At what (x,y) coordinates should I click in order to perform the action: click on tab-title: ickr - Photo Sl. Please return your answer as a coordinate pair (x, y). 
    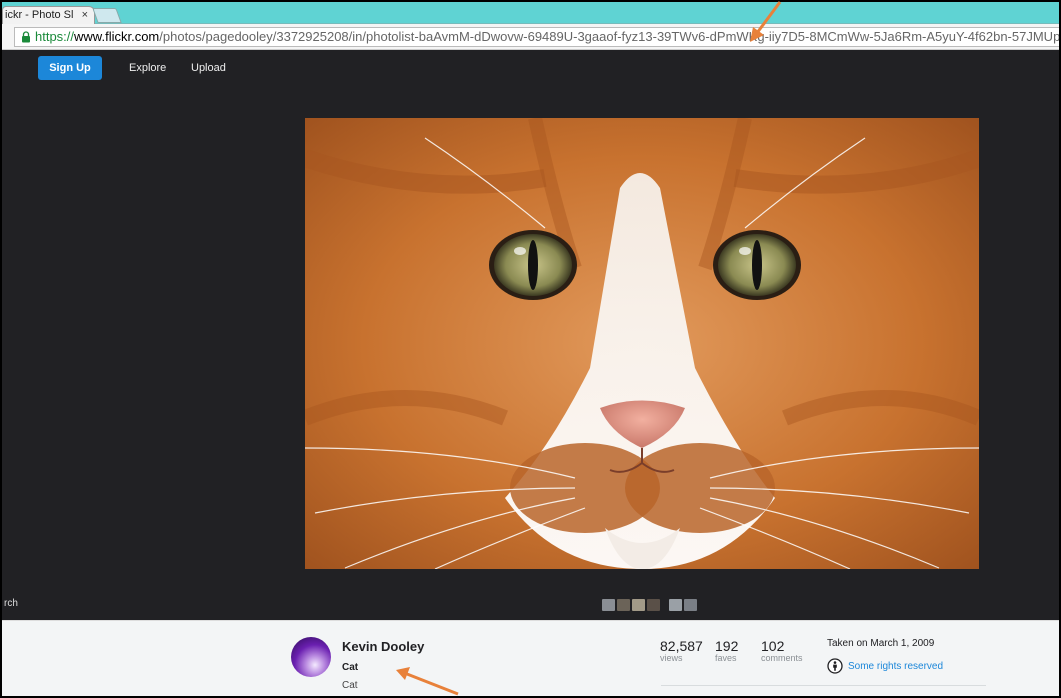
    Looking at the image, I should click on (39, 15).